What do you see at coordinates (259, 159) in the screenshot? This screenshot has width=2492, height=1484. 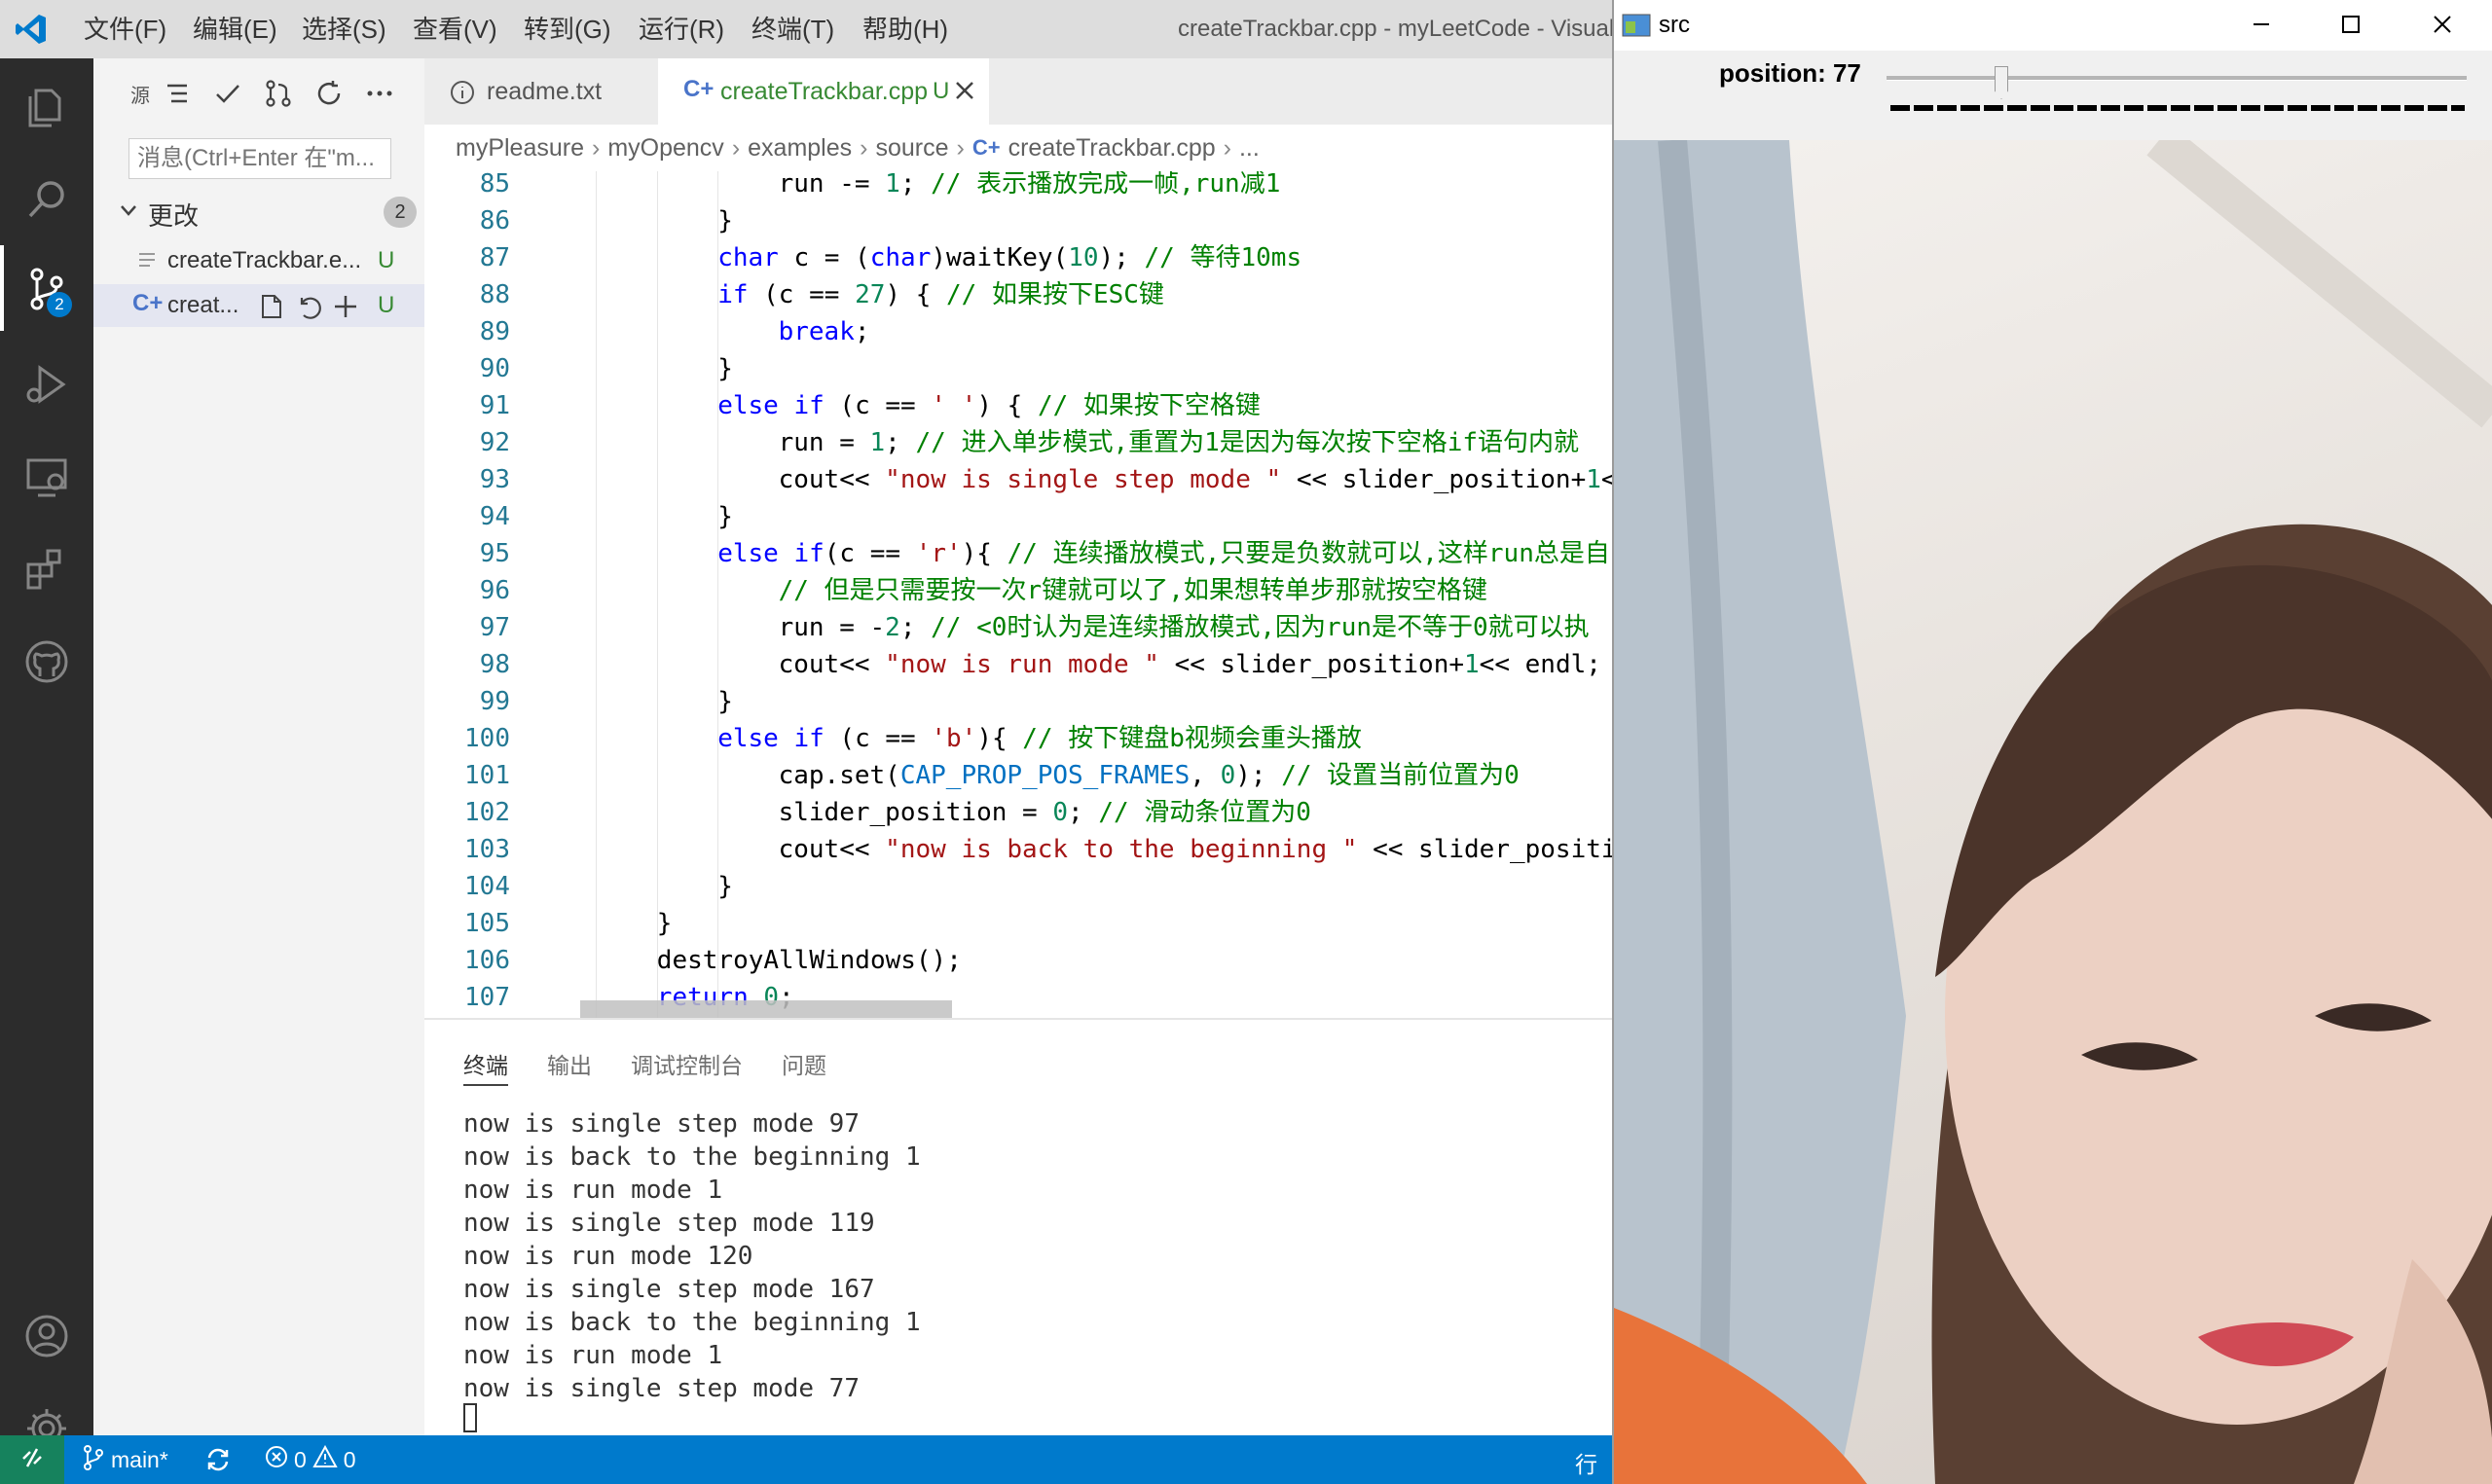 I see `commit-message-input` at bounding box center [259, 159].